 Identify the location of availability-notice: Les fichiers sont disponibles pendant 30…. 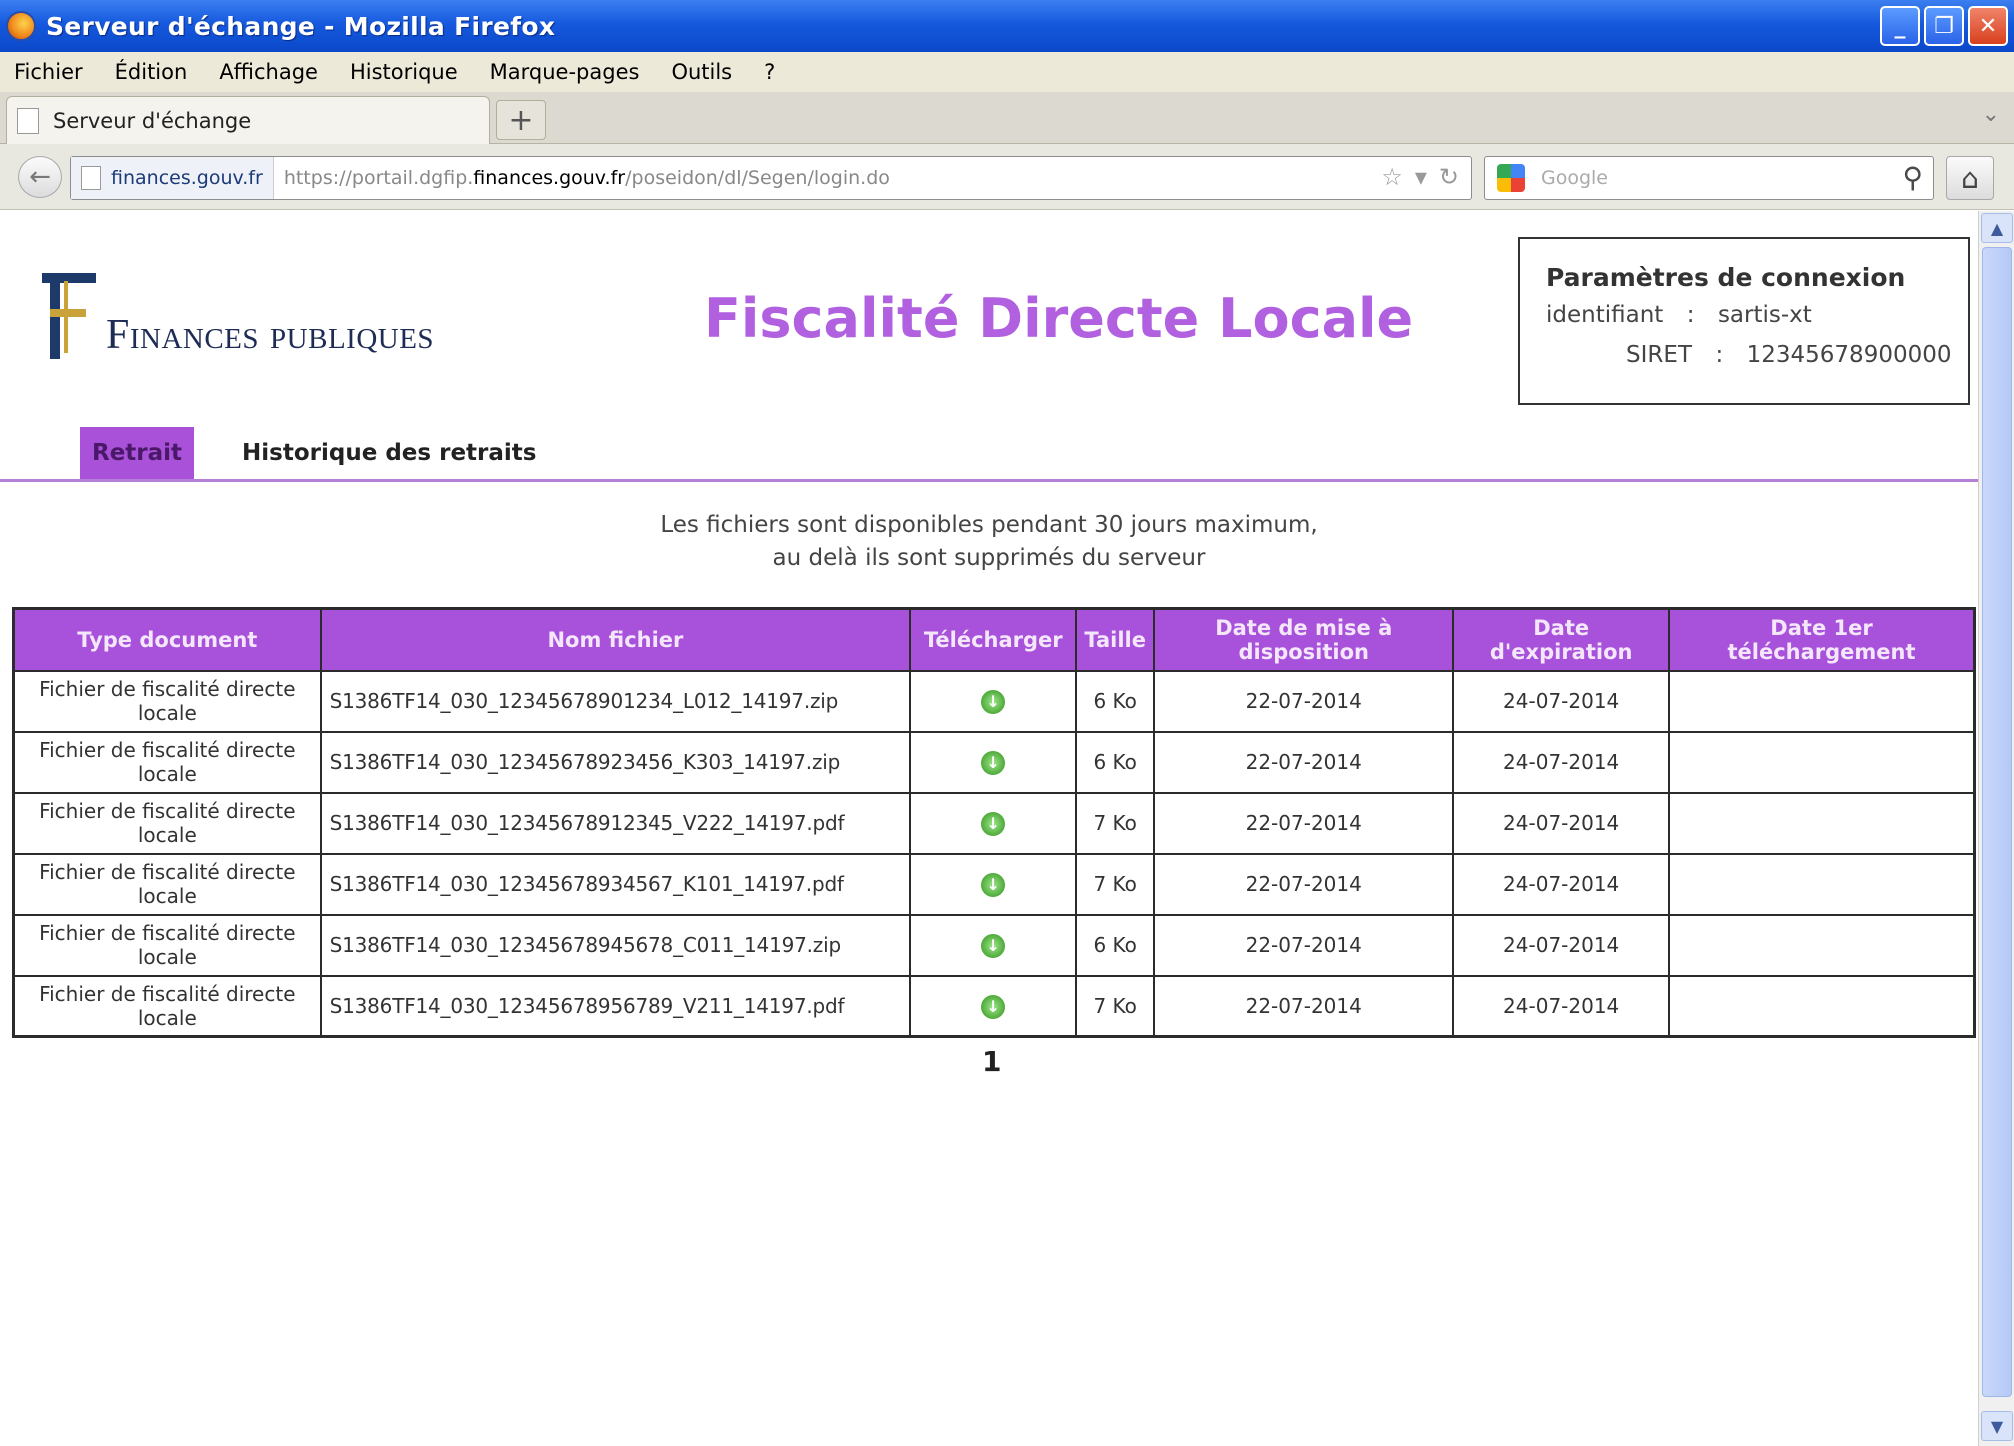
(989, 542).